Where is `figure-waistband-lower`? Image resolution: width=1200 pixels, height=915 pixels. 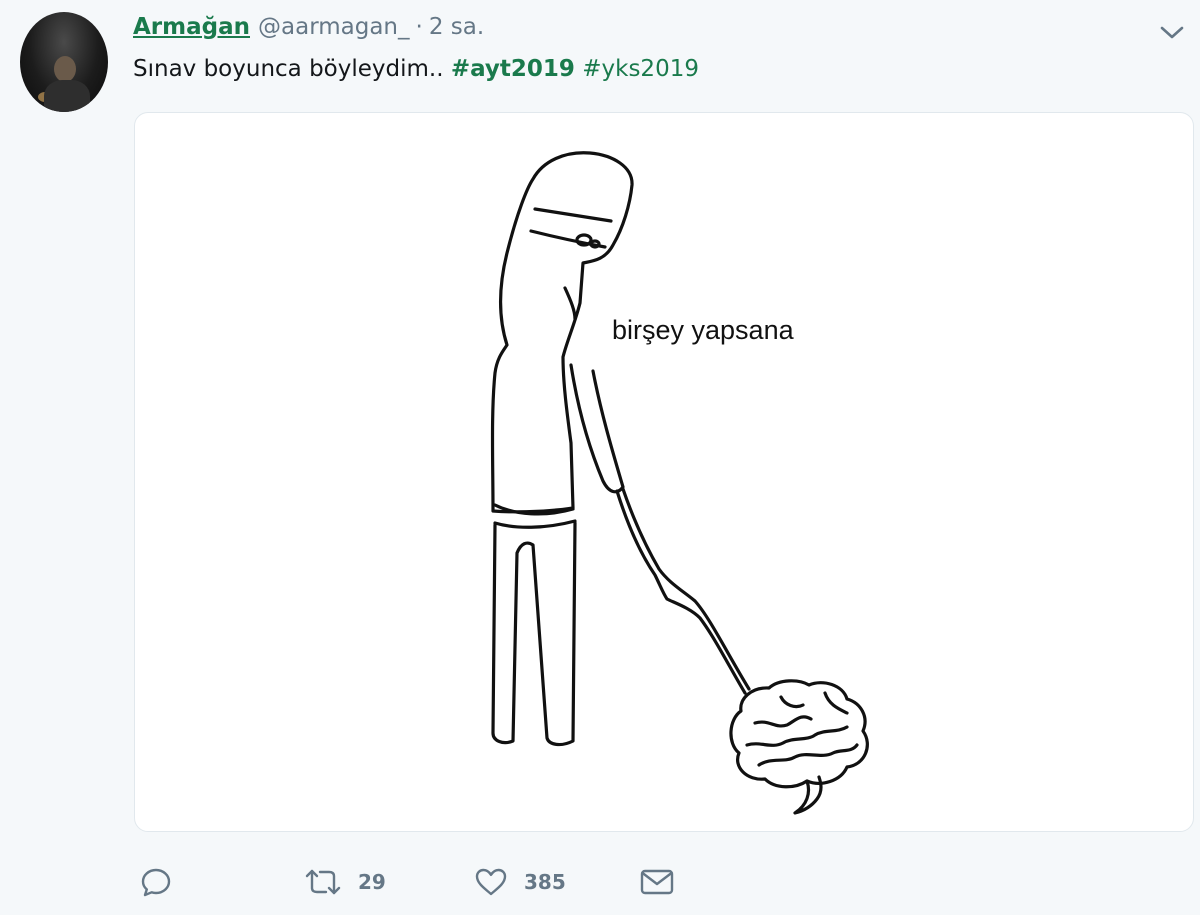
figure-waistband-lower is located at coordinates (535, 524).